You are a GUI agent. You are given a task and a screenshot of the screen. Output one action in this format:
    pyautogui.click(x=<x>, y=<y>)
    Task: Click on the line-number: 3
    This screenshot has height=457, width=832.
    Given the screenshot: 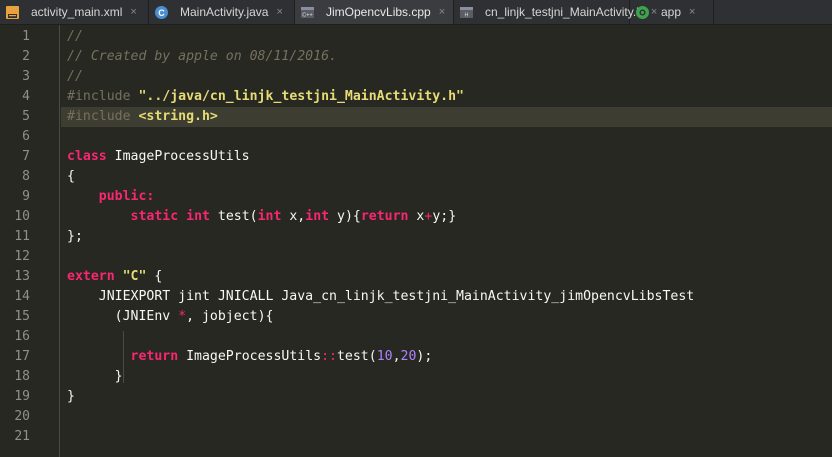 What is the action you would take?
    pyautogui.click(x=26, y=76)
    